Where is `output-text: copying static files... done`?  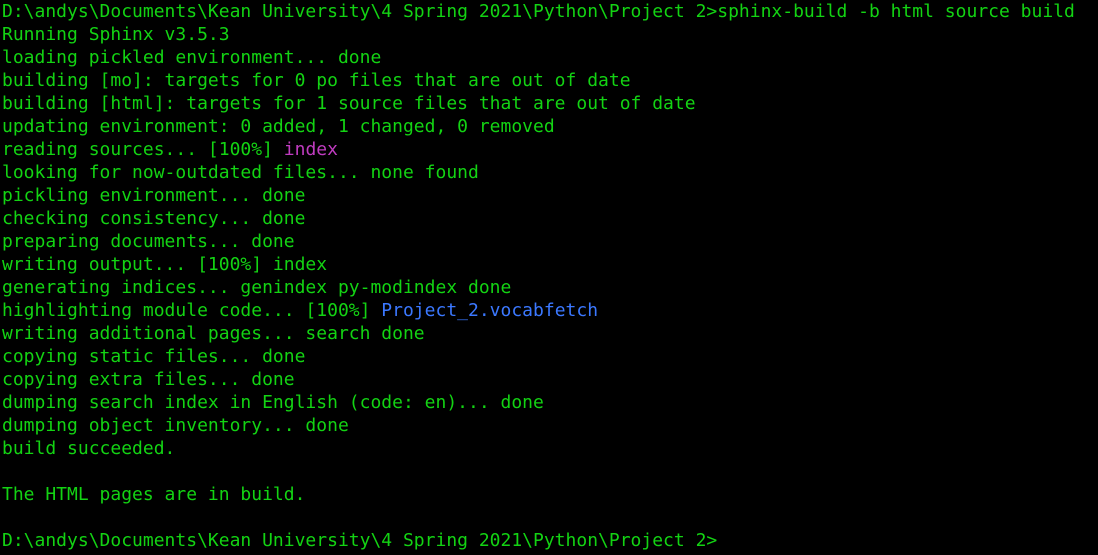 output-text: copying static files... done is located at coordinates (154, 356).